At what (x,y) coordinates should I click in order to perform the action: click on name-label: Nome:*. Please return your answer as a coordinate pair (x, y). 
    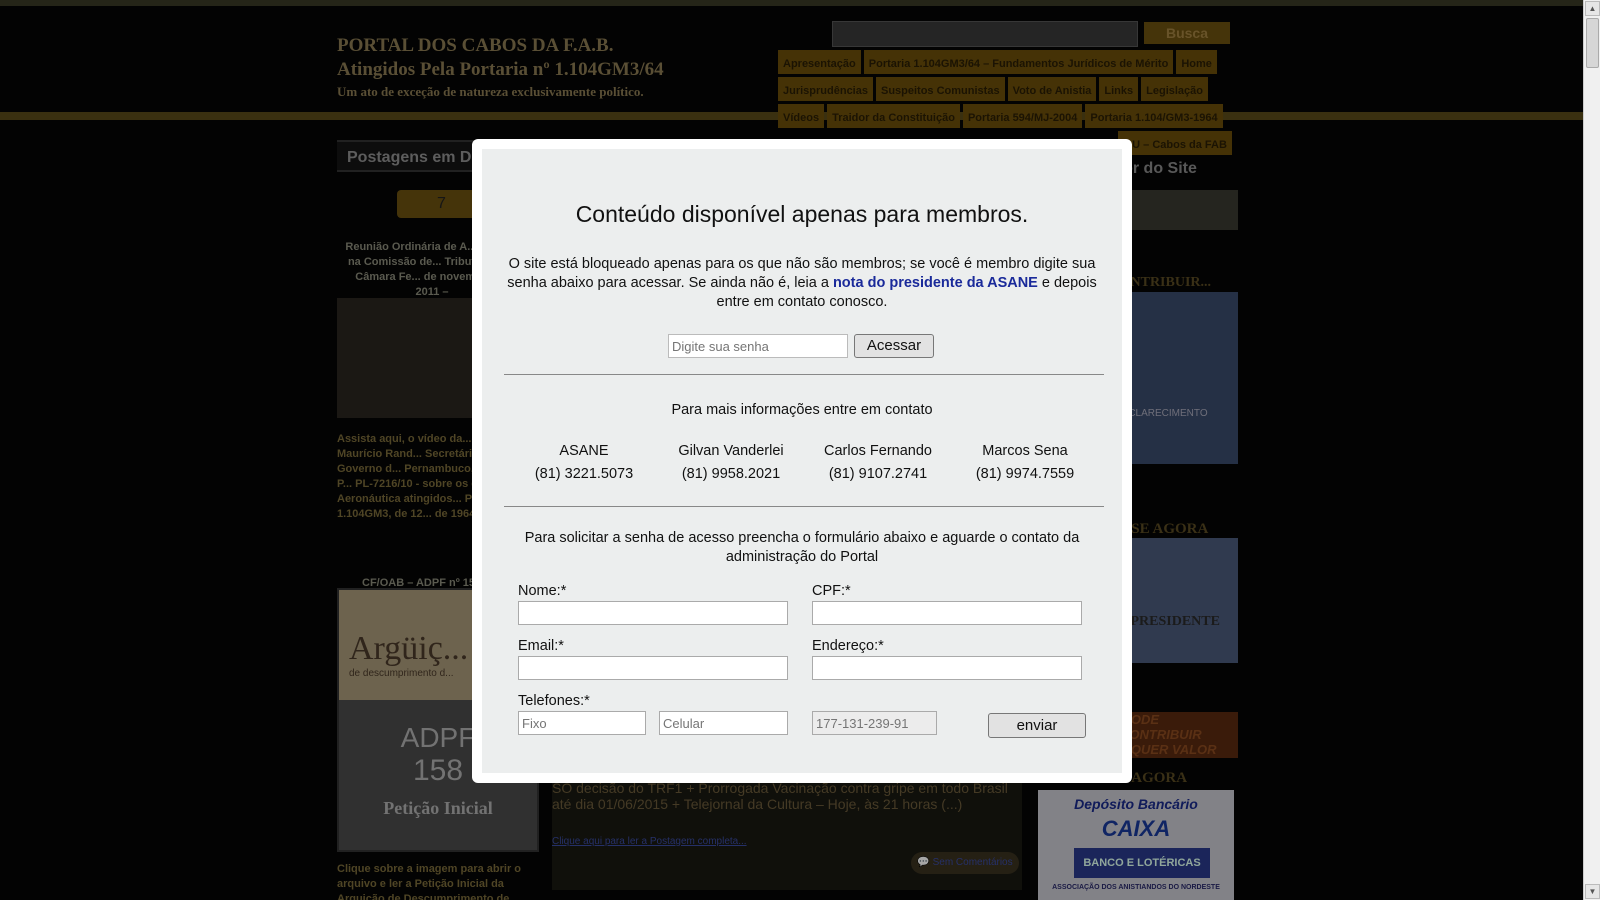
    Looking at the image, I should click on (542, 591).